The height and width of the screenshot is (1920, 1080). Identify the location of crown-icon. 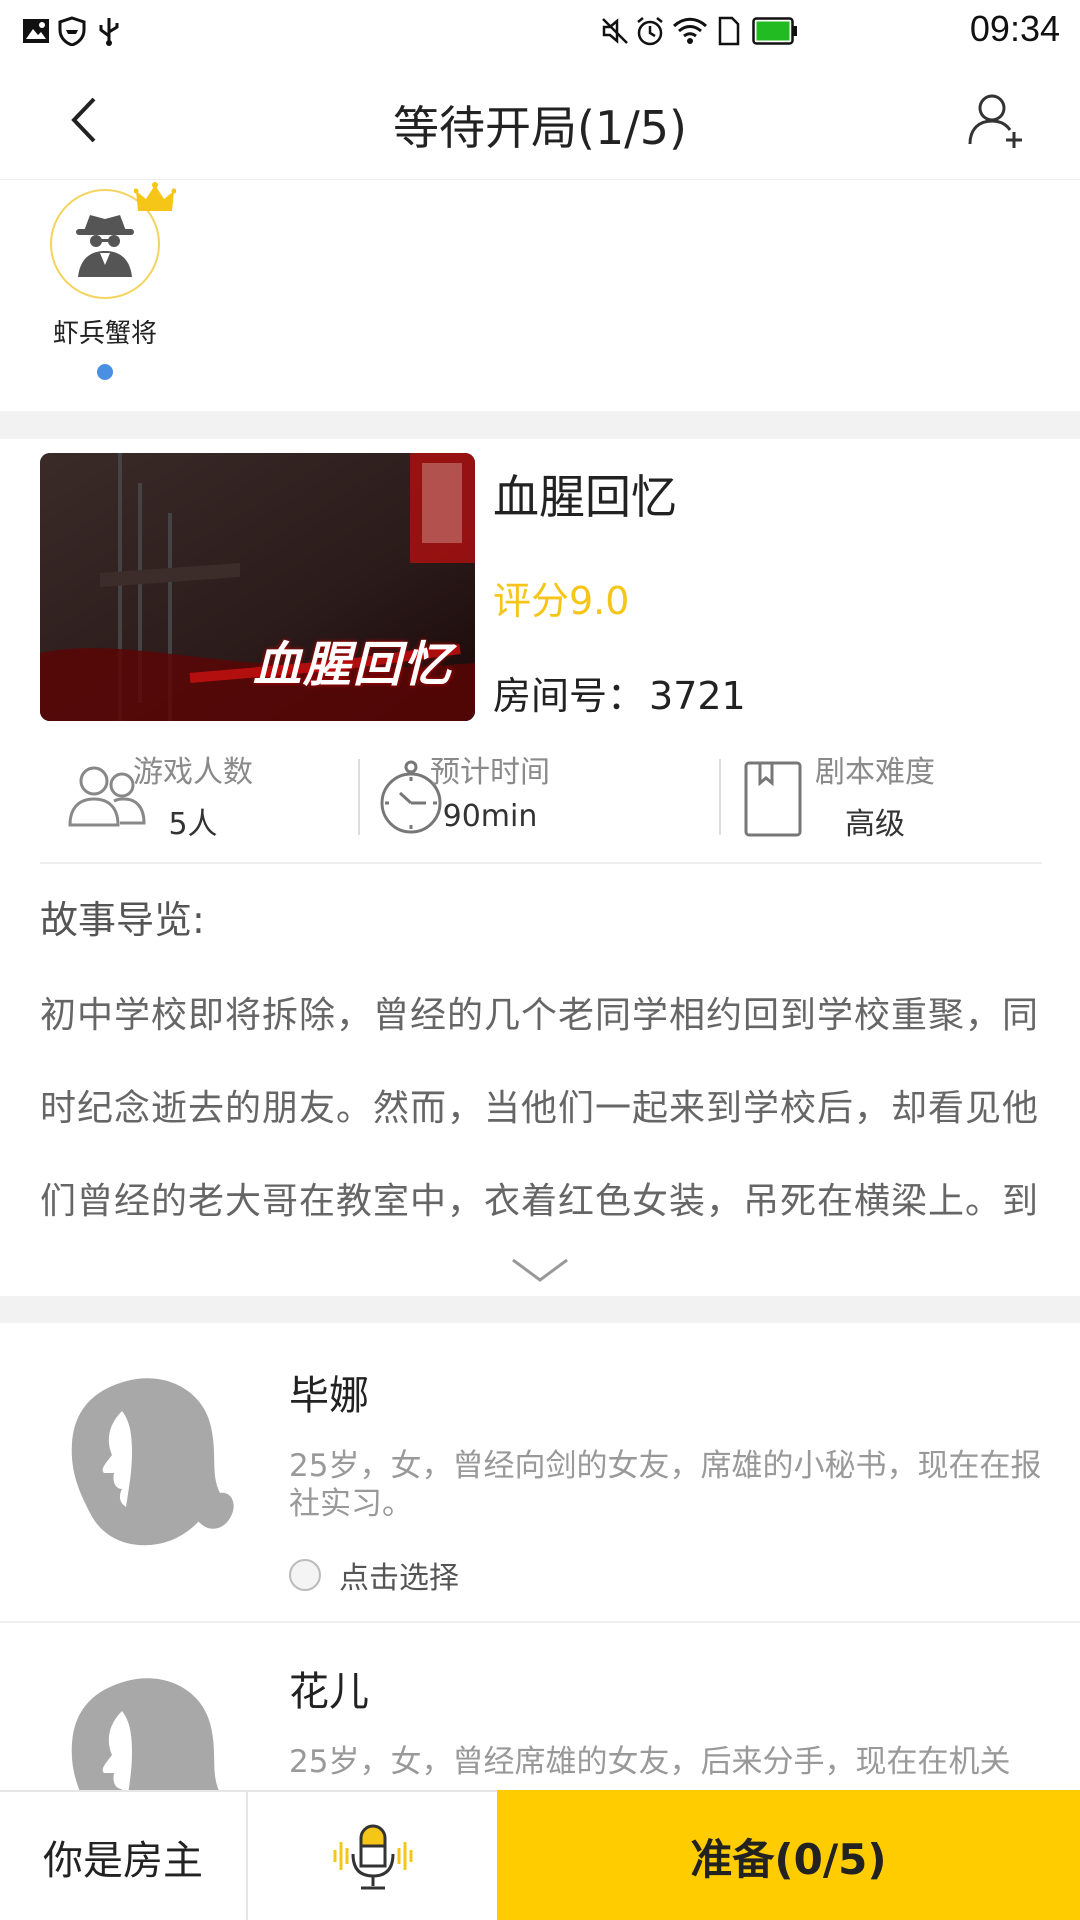
(155, 196).